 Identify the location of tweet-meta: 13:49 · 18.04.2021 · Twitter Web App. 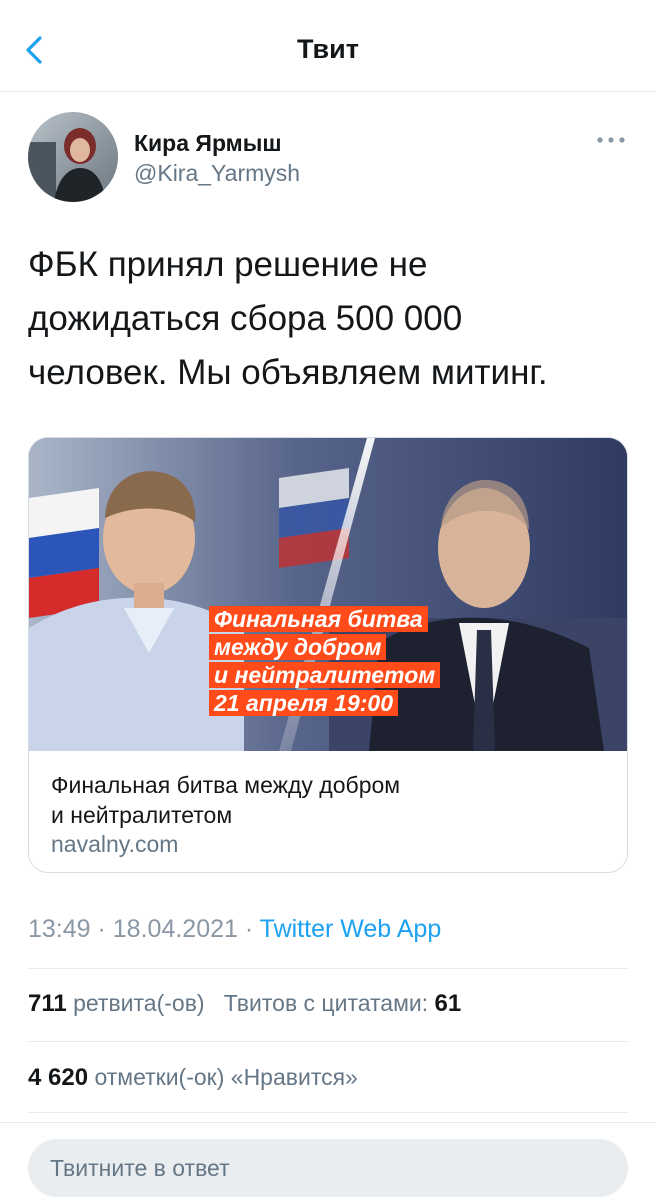
(234, 929).